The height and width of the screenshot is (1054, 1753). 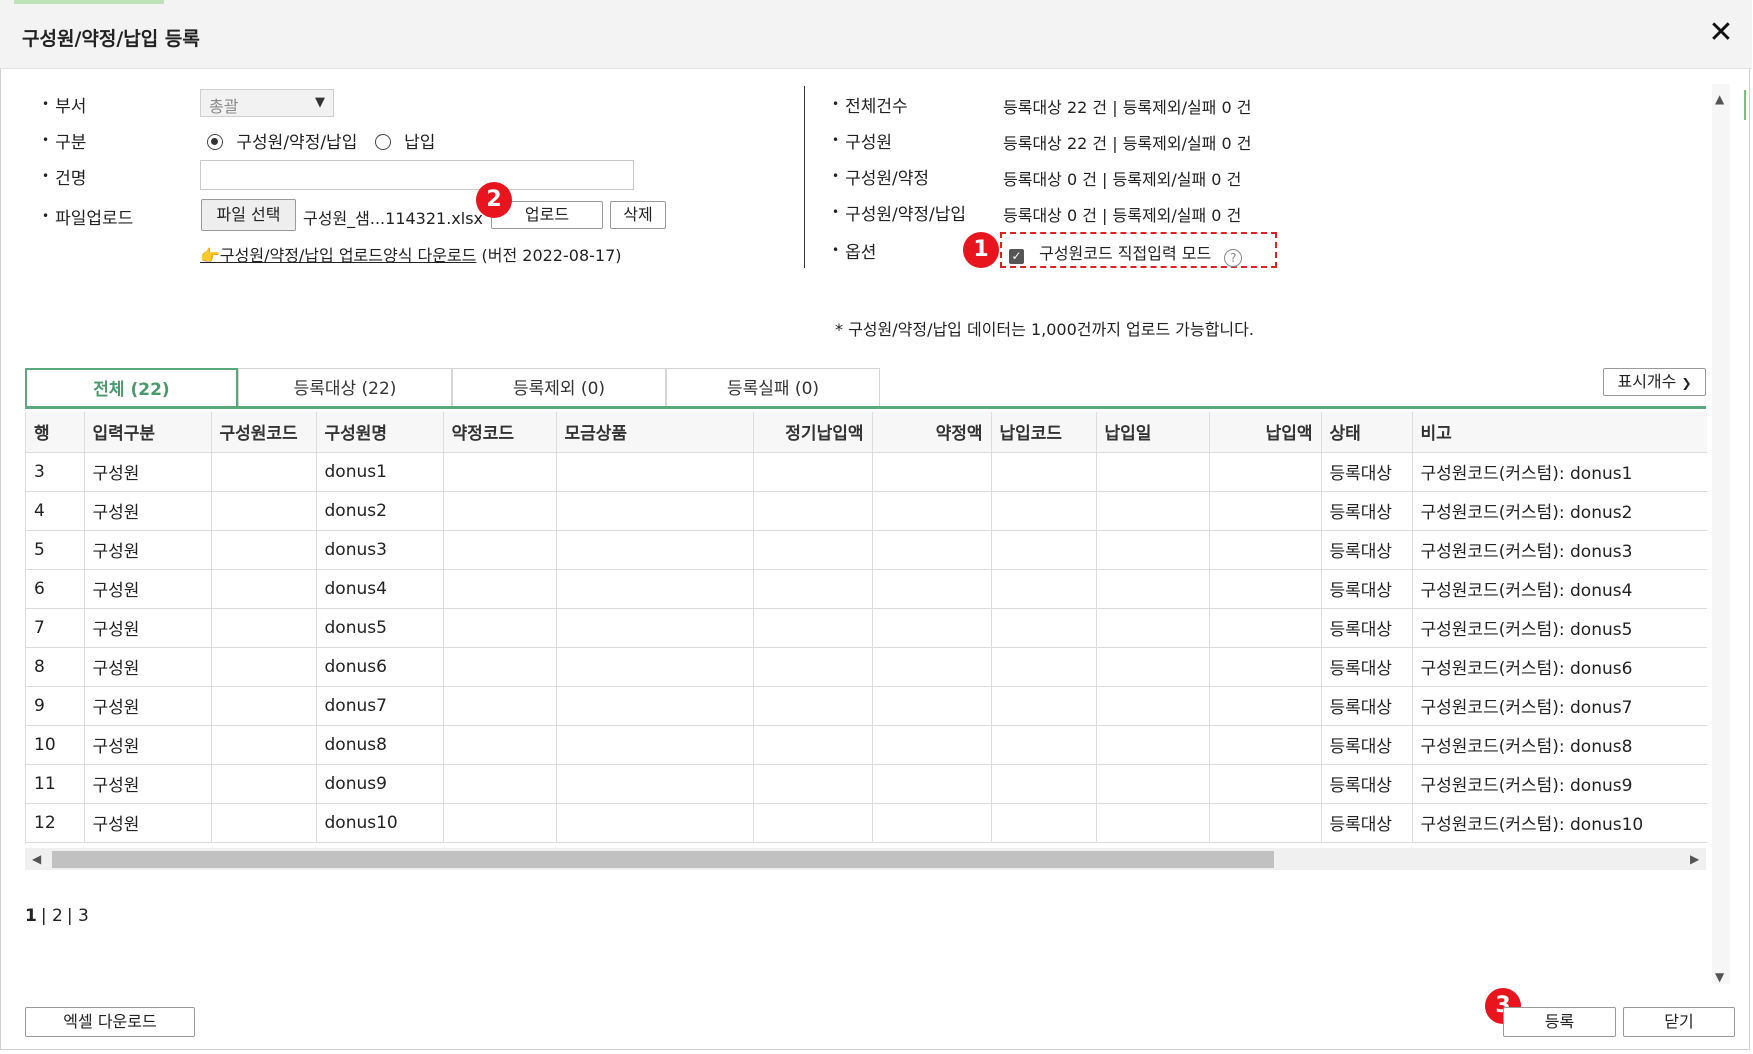 I want to click on close-button: 닫기, so click(x=1679, y=1022).